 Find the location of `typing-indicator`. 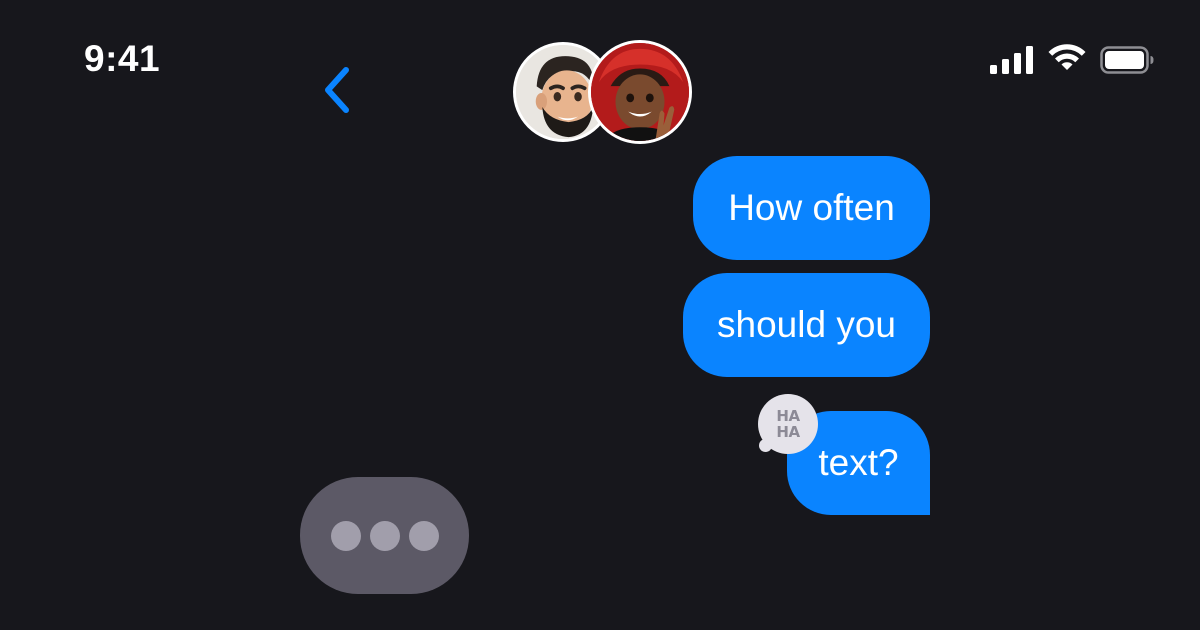

typing-indicator is located at coordinates (384, 535).